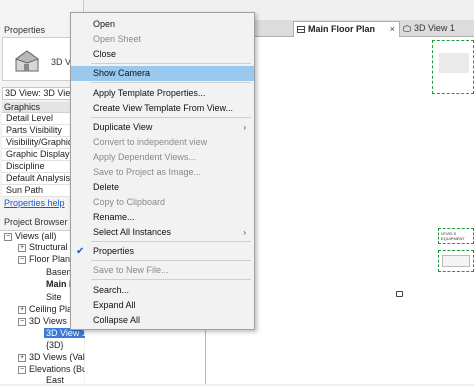 The height and width of the screenshot is (386, 474). What do you see at coordinates (55, 380) in the screenshot?
I see `tree-item-east: East` at bounding box center [55, 380].